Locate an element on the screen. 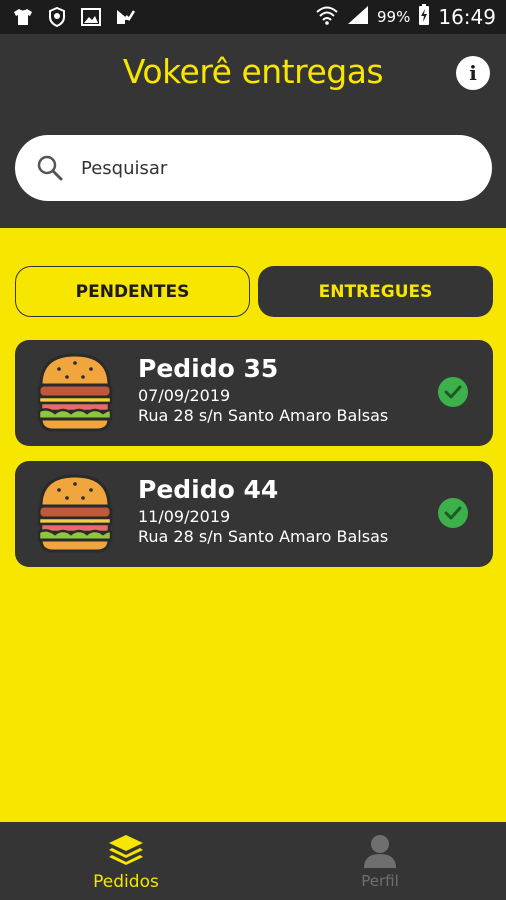 The image size is (506, 900). clock: 16:49 is located at coordinates (467, 17).